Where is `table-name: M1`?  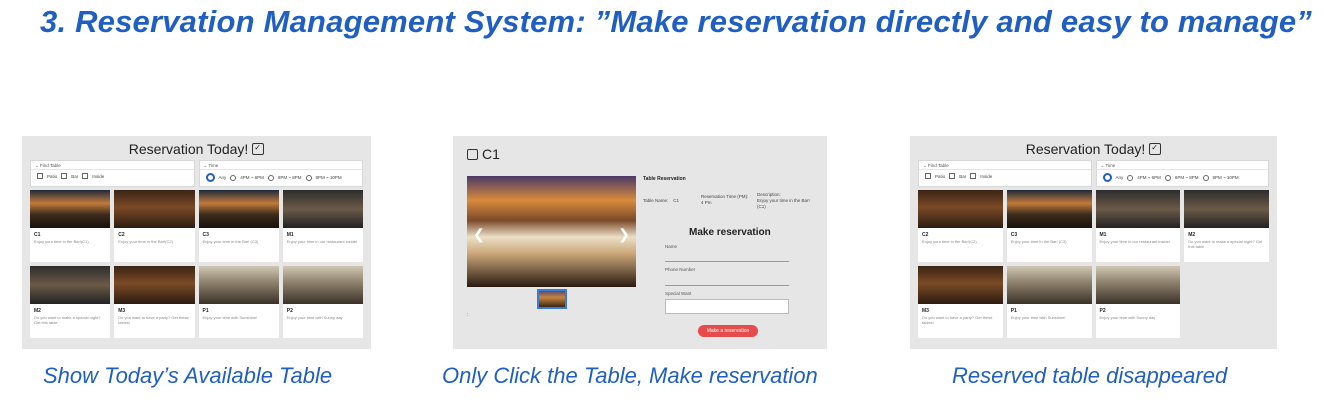
table-name: M1 is located at coordinates (290, 235).